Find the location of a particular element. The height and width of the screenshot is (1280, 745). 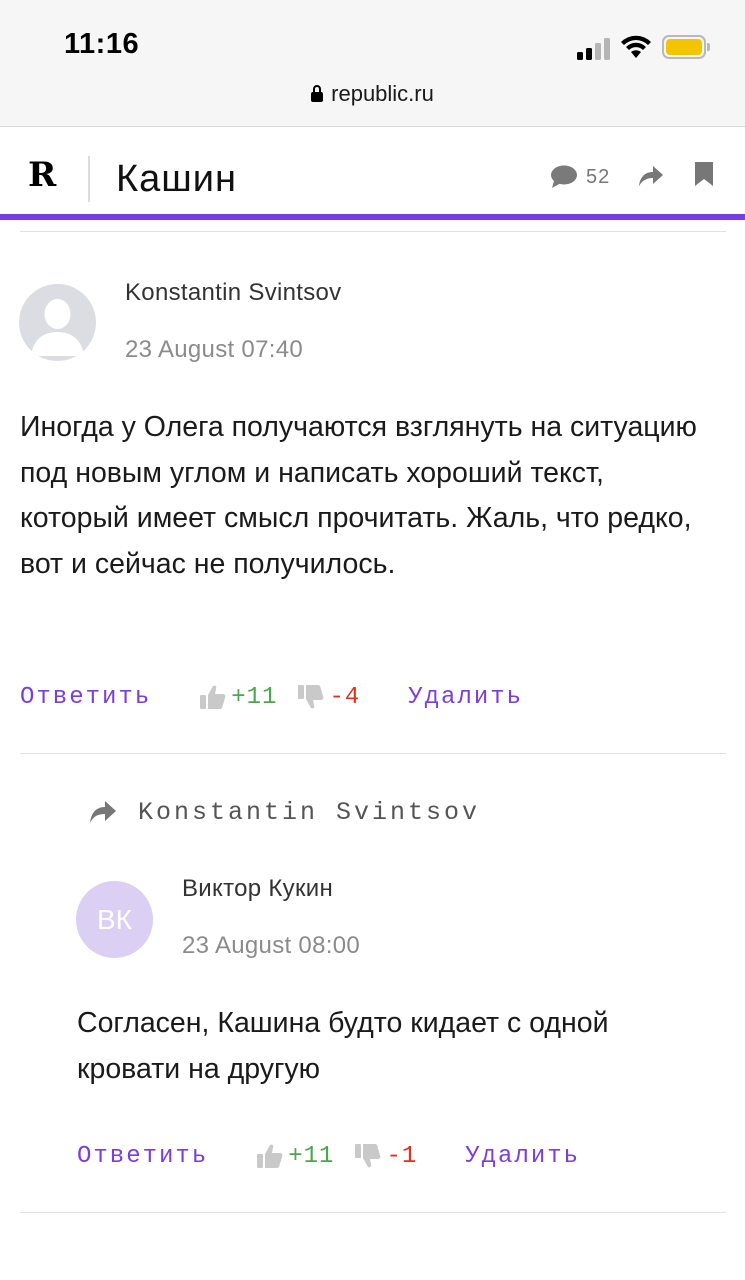

battery-icon is located at coordinates (686, 47).